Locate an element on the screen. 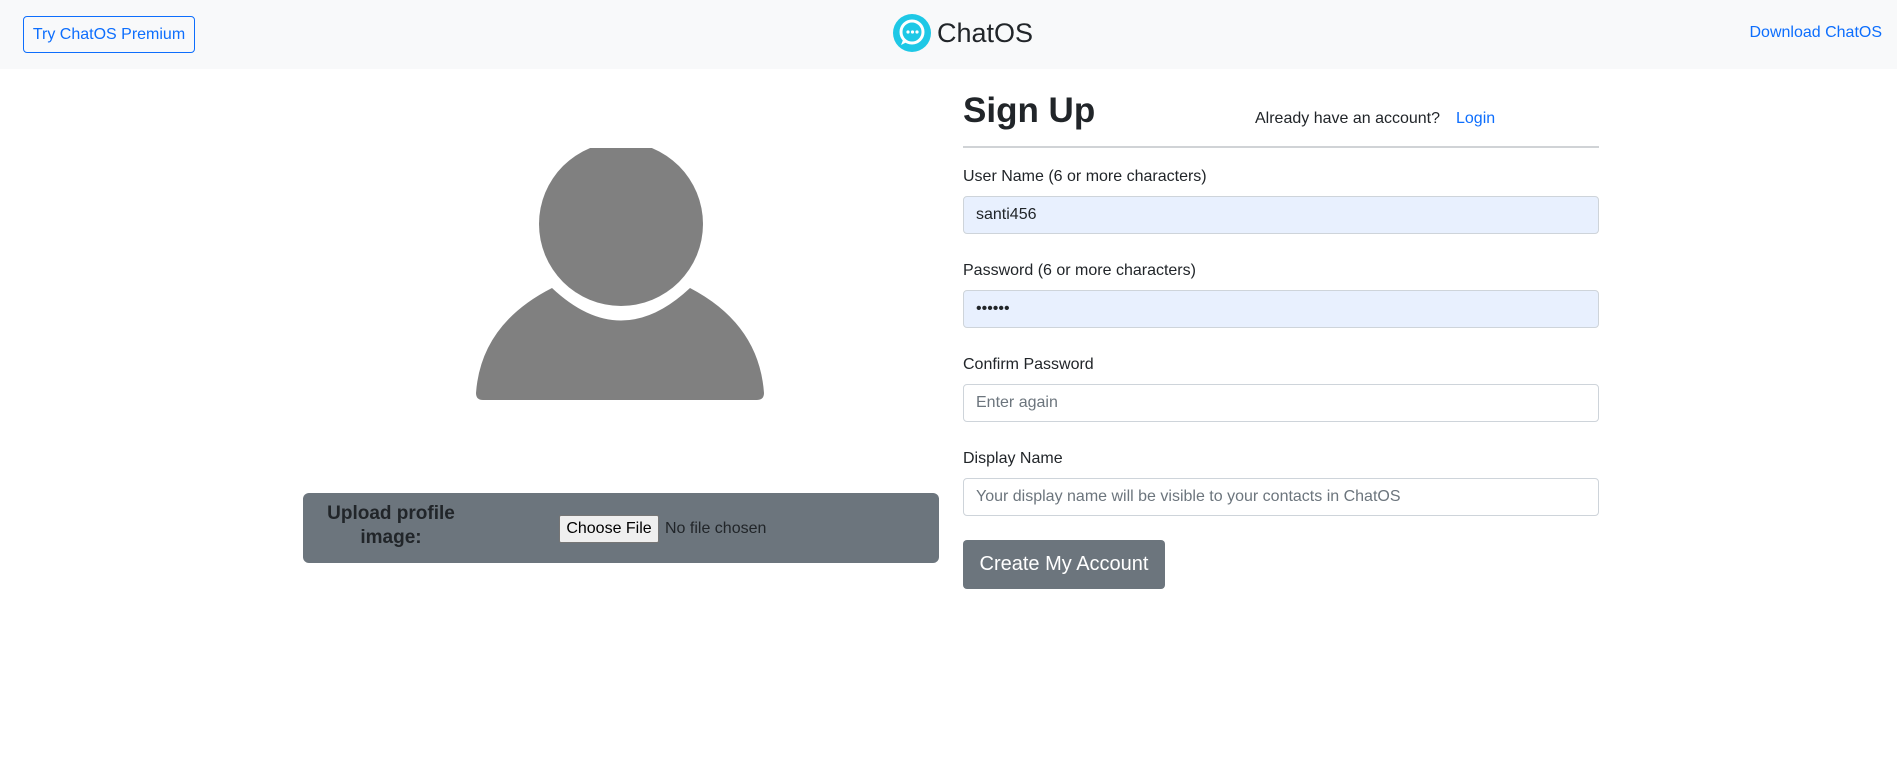 The width and height of the screenshot is (1897, 757). avatar-preview is located at coordinates (620, 274).